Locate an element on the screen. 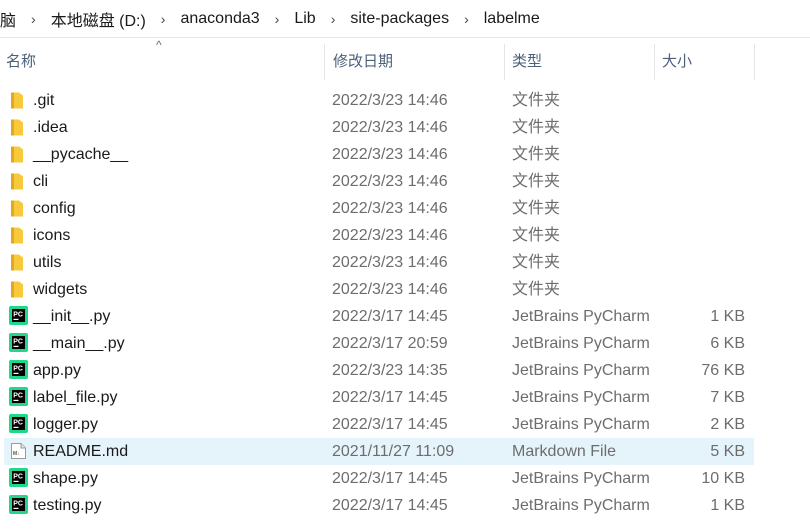 Image resolution: width=810 pixels, height=529 pixels. file-row: __pycache__ 2022/3/23 14:46 文件夹 is located at coordinates (380, 154).